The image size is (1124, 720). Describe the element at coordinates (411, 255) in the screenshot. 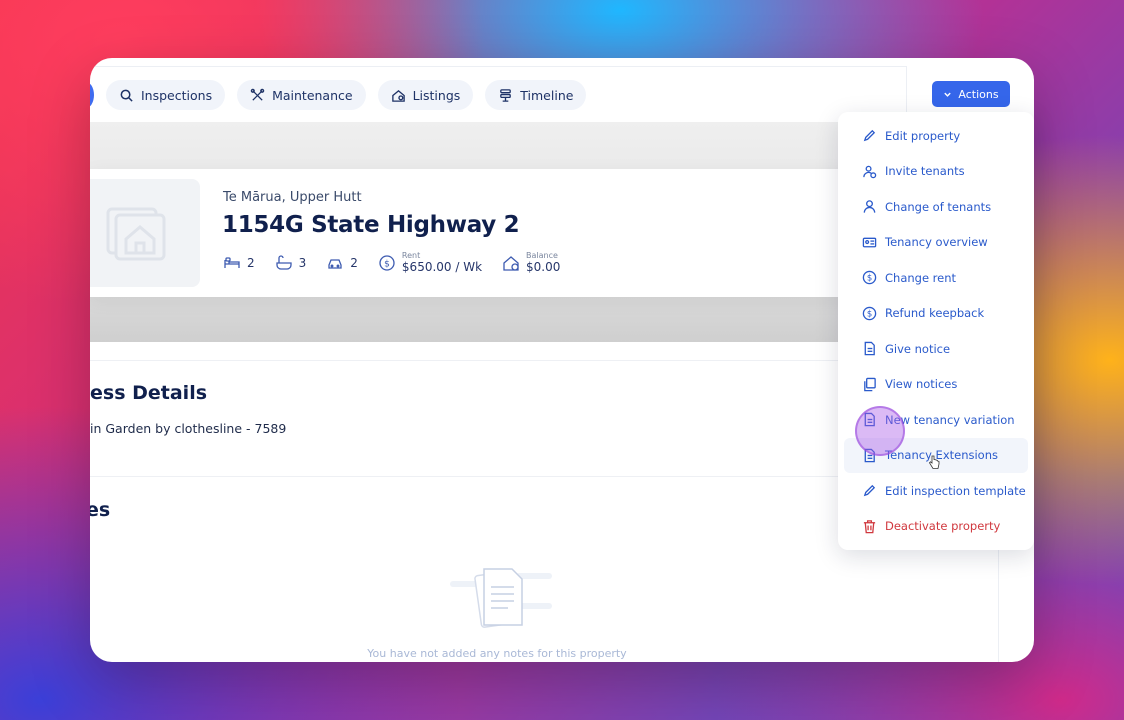

I see `rent-label: Rent` at that location.